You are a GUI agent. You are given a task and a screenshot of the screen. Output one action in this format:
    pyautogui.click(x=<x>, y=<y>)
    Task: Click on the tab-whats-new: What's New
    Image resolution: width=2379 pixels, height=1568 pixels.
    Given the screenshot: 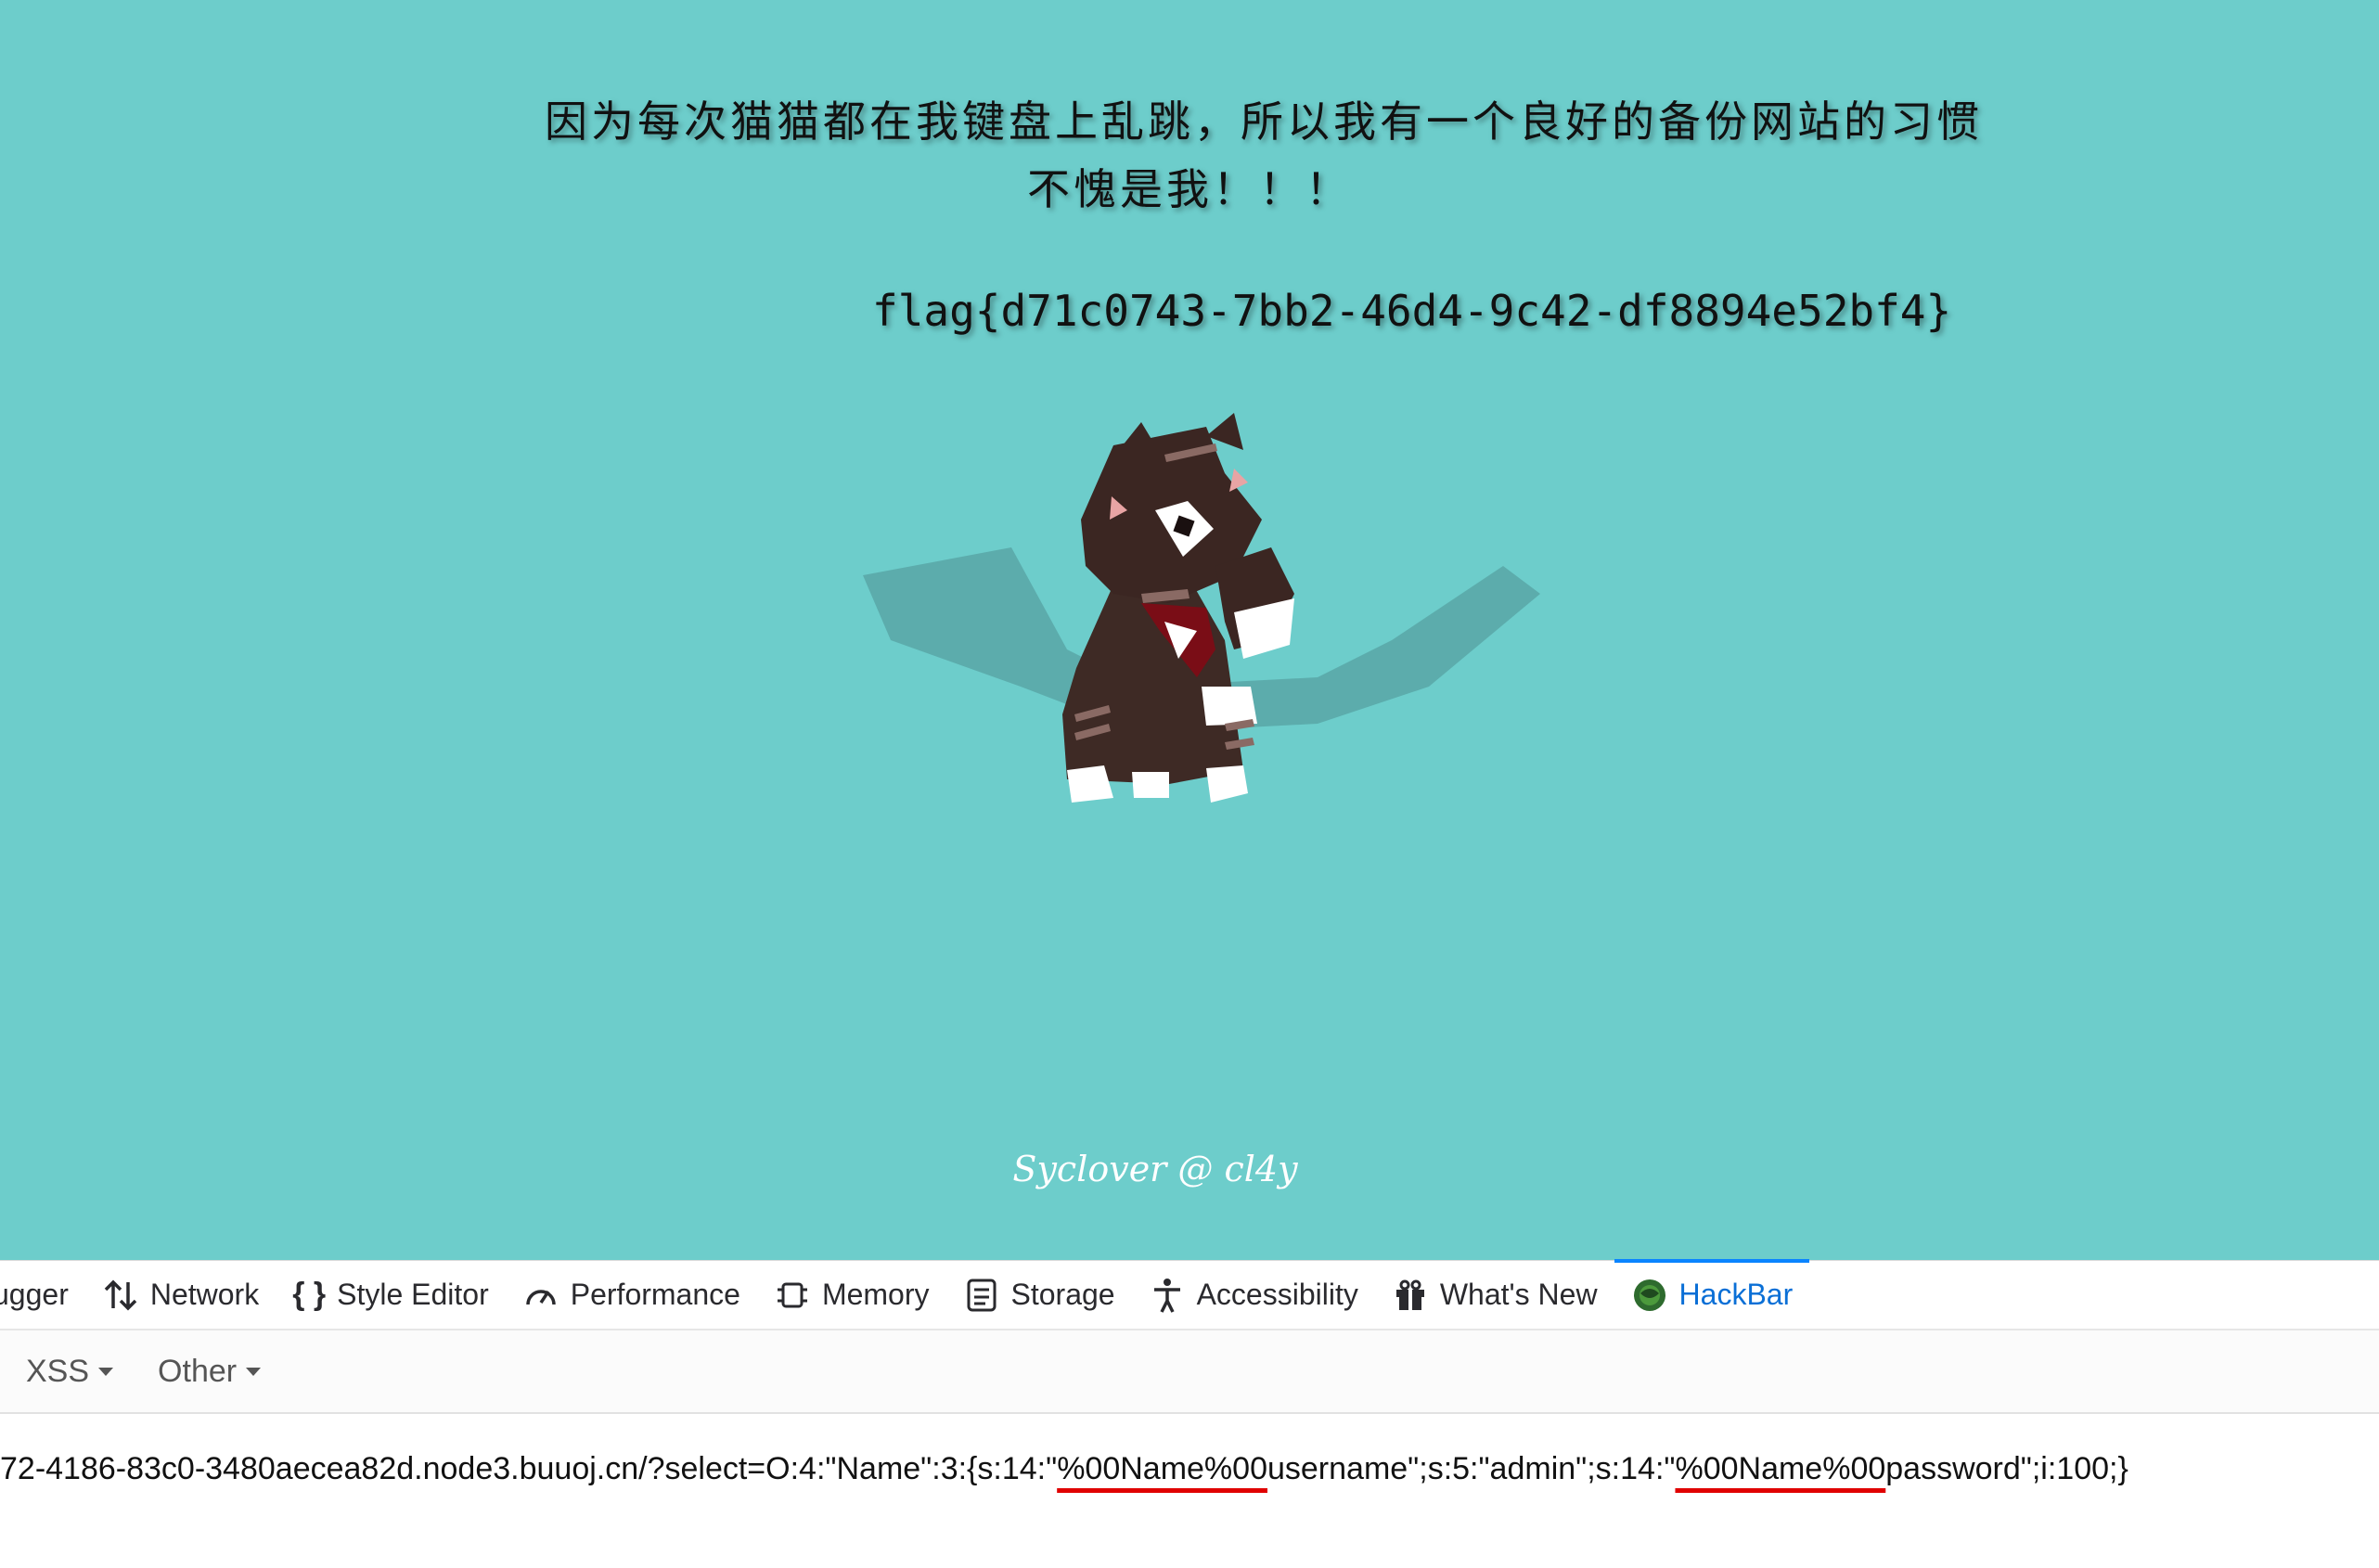 What is the action you would take?
    pyautogui.click(x=1494, y=1295)
    